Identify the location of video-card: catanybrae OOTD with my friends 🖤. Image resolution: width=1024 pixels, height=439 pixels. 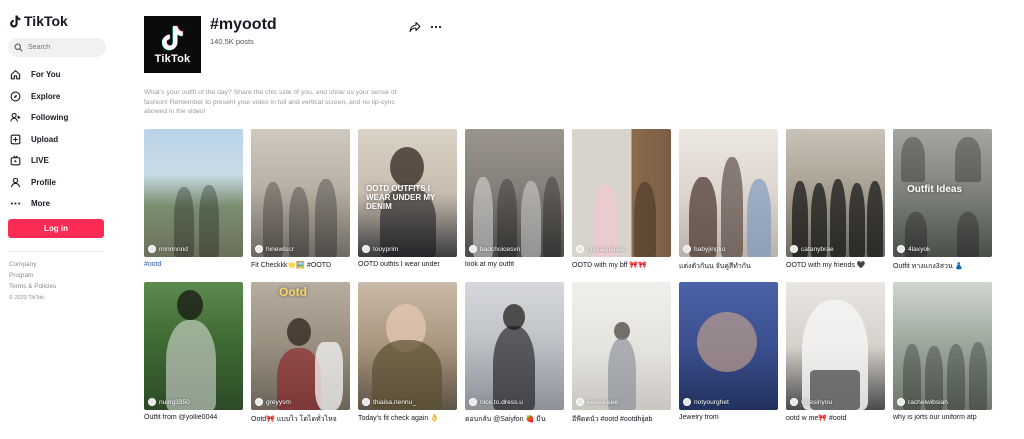
(836, 200).